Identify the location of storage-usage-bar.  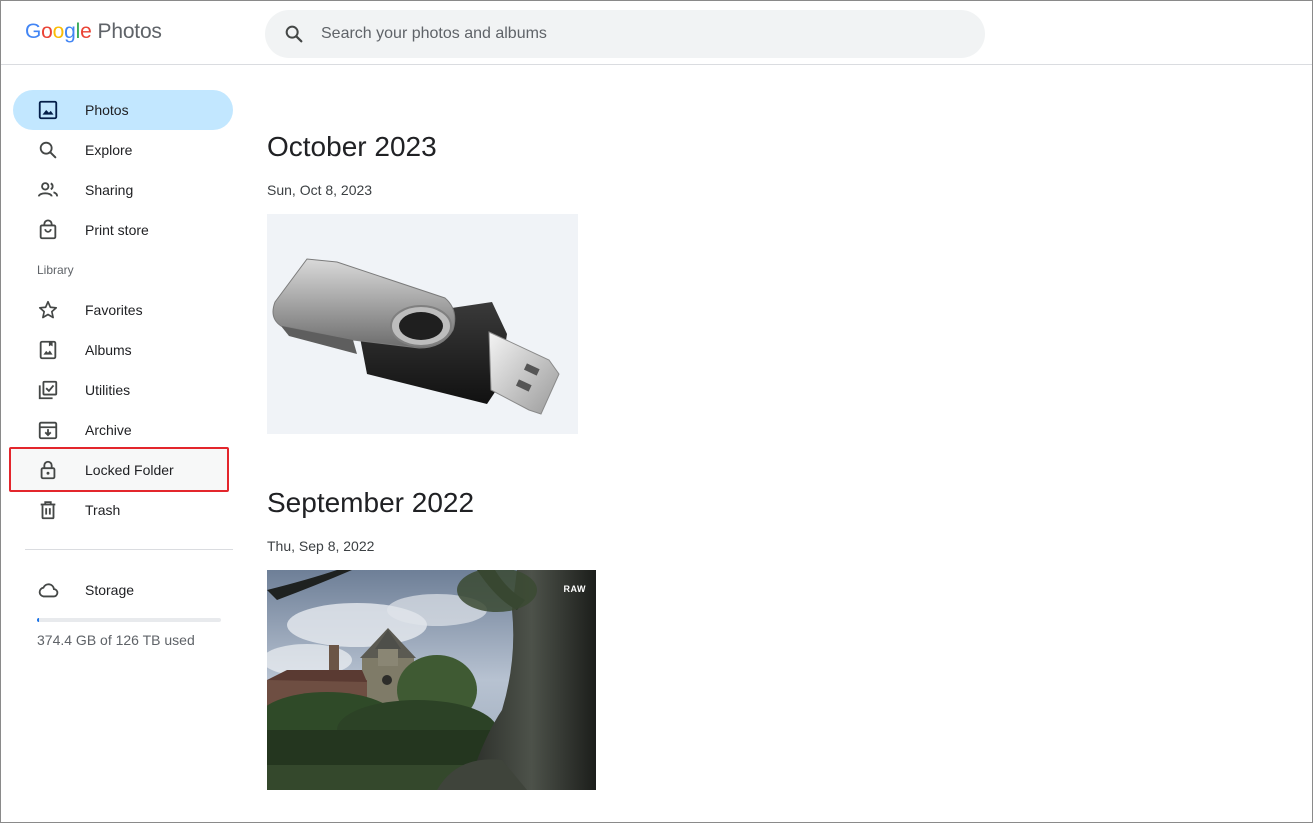
(129, 620).